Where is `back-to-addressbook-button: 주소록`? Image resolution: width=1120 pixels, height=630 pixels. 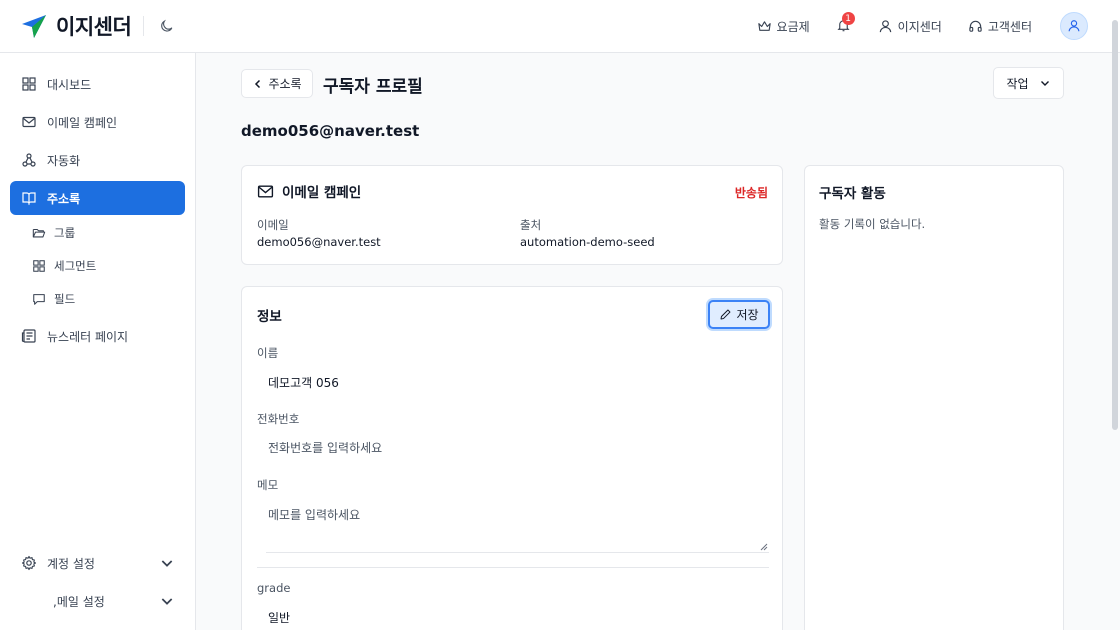
back-to-addressbook-button: 주소록 is located at coordinates (277, 83).